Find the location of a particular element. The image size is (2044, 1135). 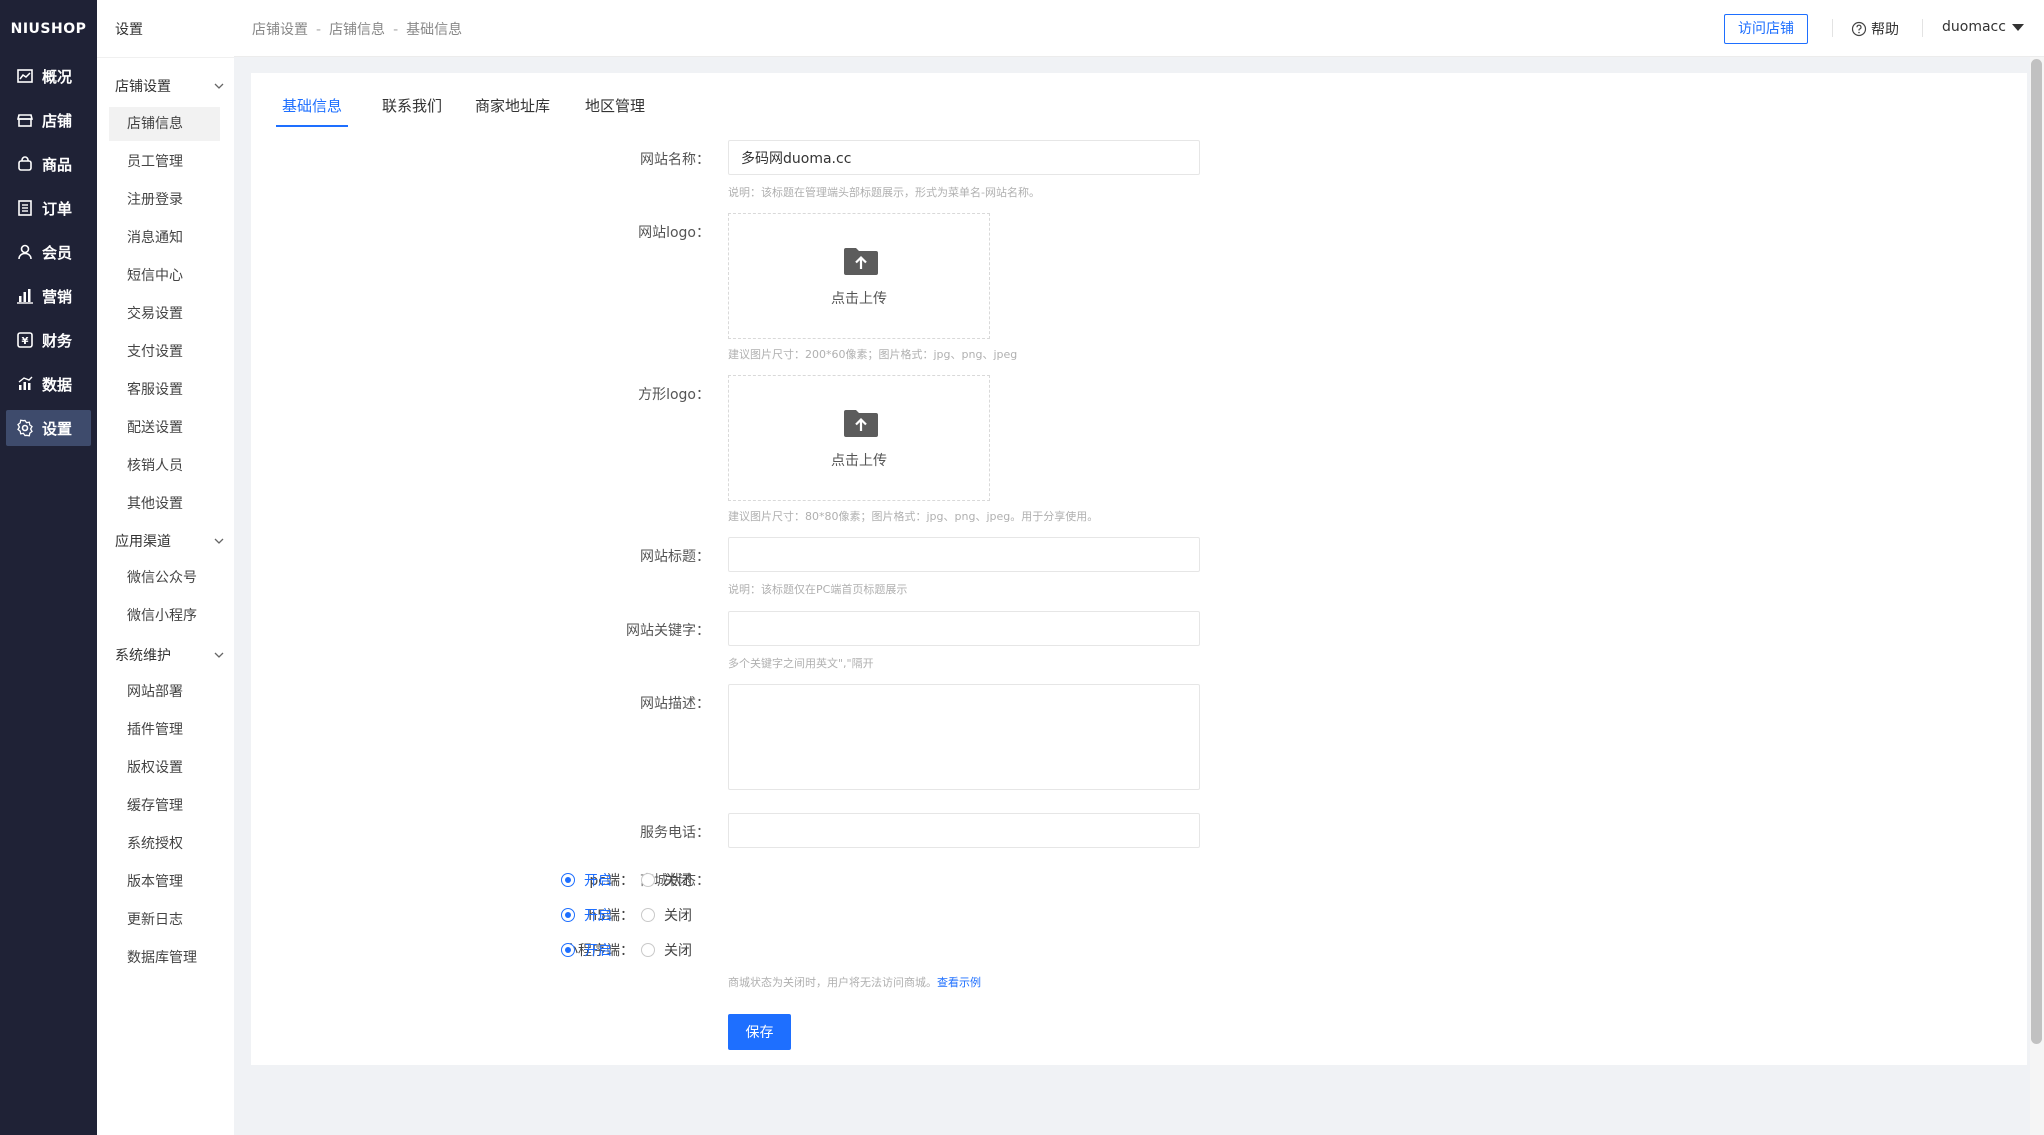

submenu-link: 插件管理 is located at coordinates (164, 730).